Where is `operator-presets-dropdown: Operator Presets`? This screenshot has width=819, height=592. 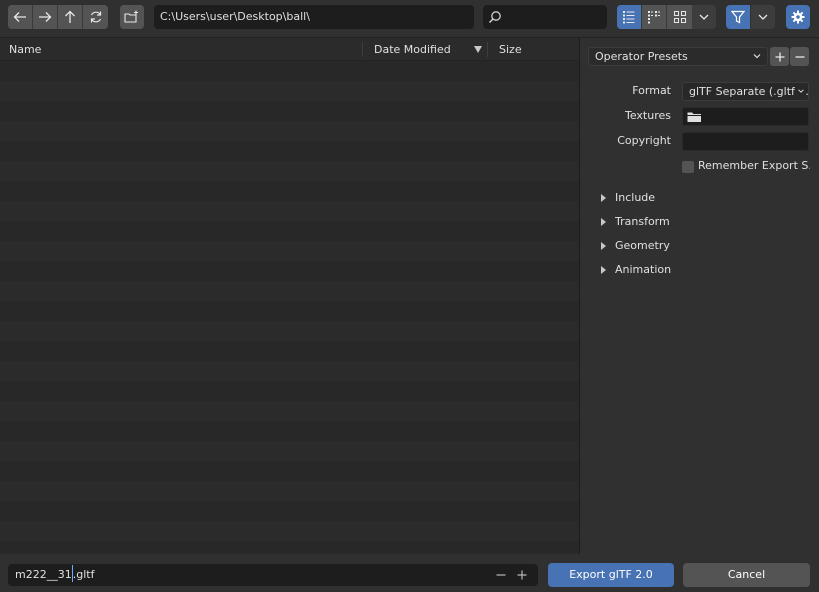 operator-presets-dropdown: Operator Presets is located at coordinates (678, 56).